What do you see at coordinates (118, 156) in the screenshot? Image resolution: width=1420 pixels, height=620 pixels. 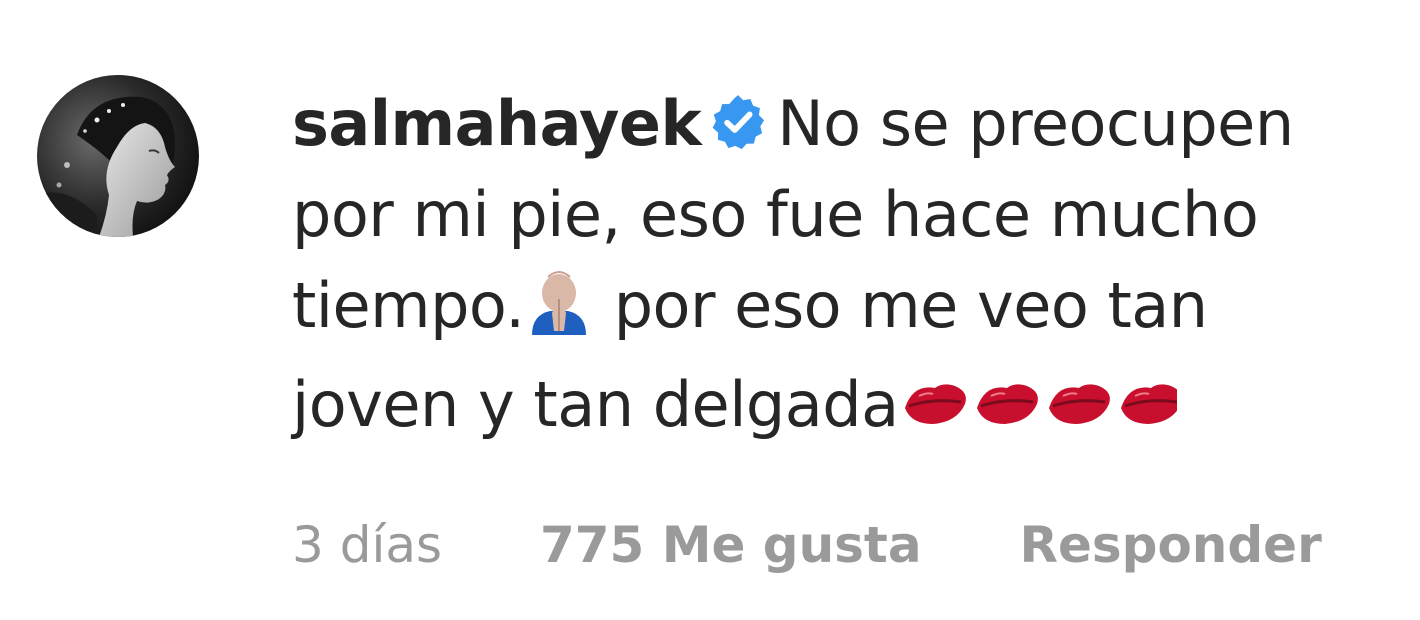 I see `avatar` at bounding box center [118, 156].